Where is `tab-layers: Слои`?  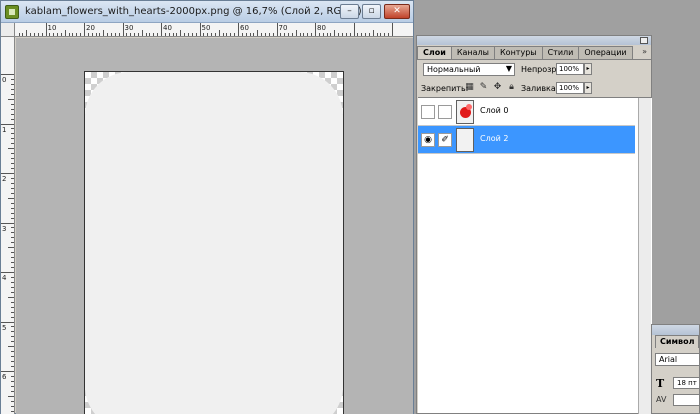
tab-layers: Слои is located at coordinates (434, 53).